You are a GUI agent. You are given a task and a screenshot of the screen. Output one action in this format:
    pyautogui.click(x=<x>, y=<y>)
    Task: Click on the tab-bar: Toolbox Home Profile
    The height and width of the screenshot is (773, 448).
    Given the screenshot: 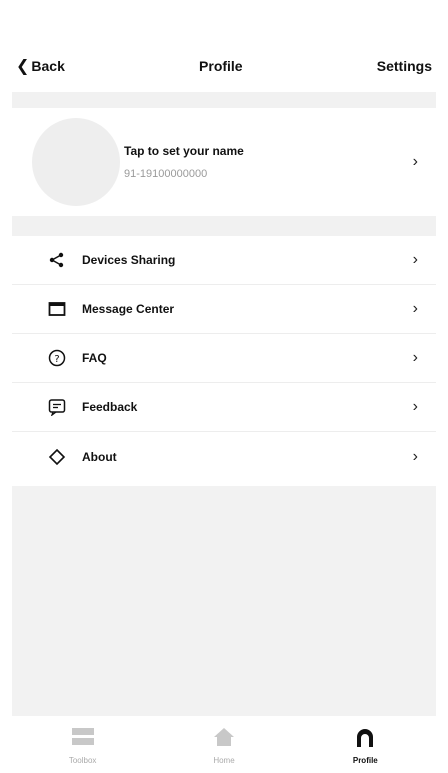 What is the action you would take?
    pyautogui.click(x=224, y=744)
    